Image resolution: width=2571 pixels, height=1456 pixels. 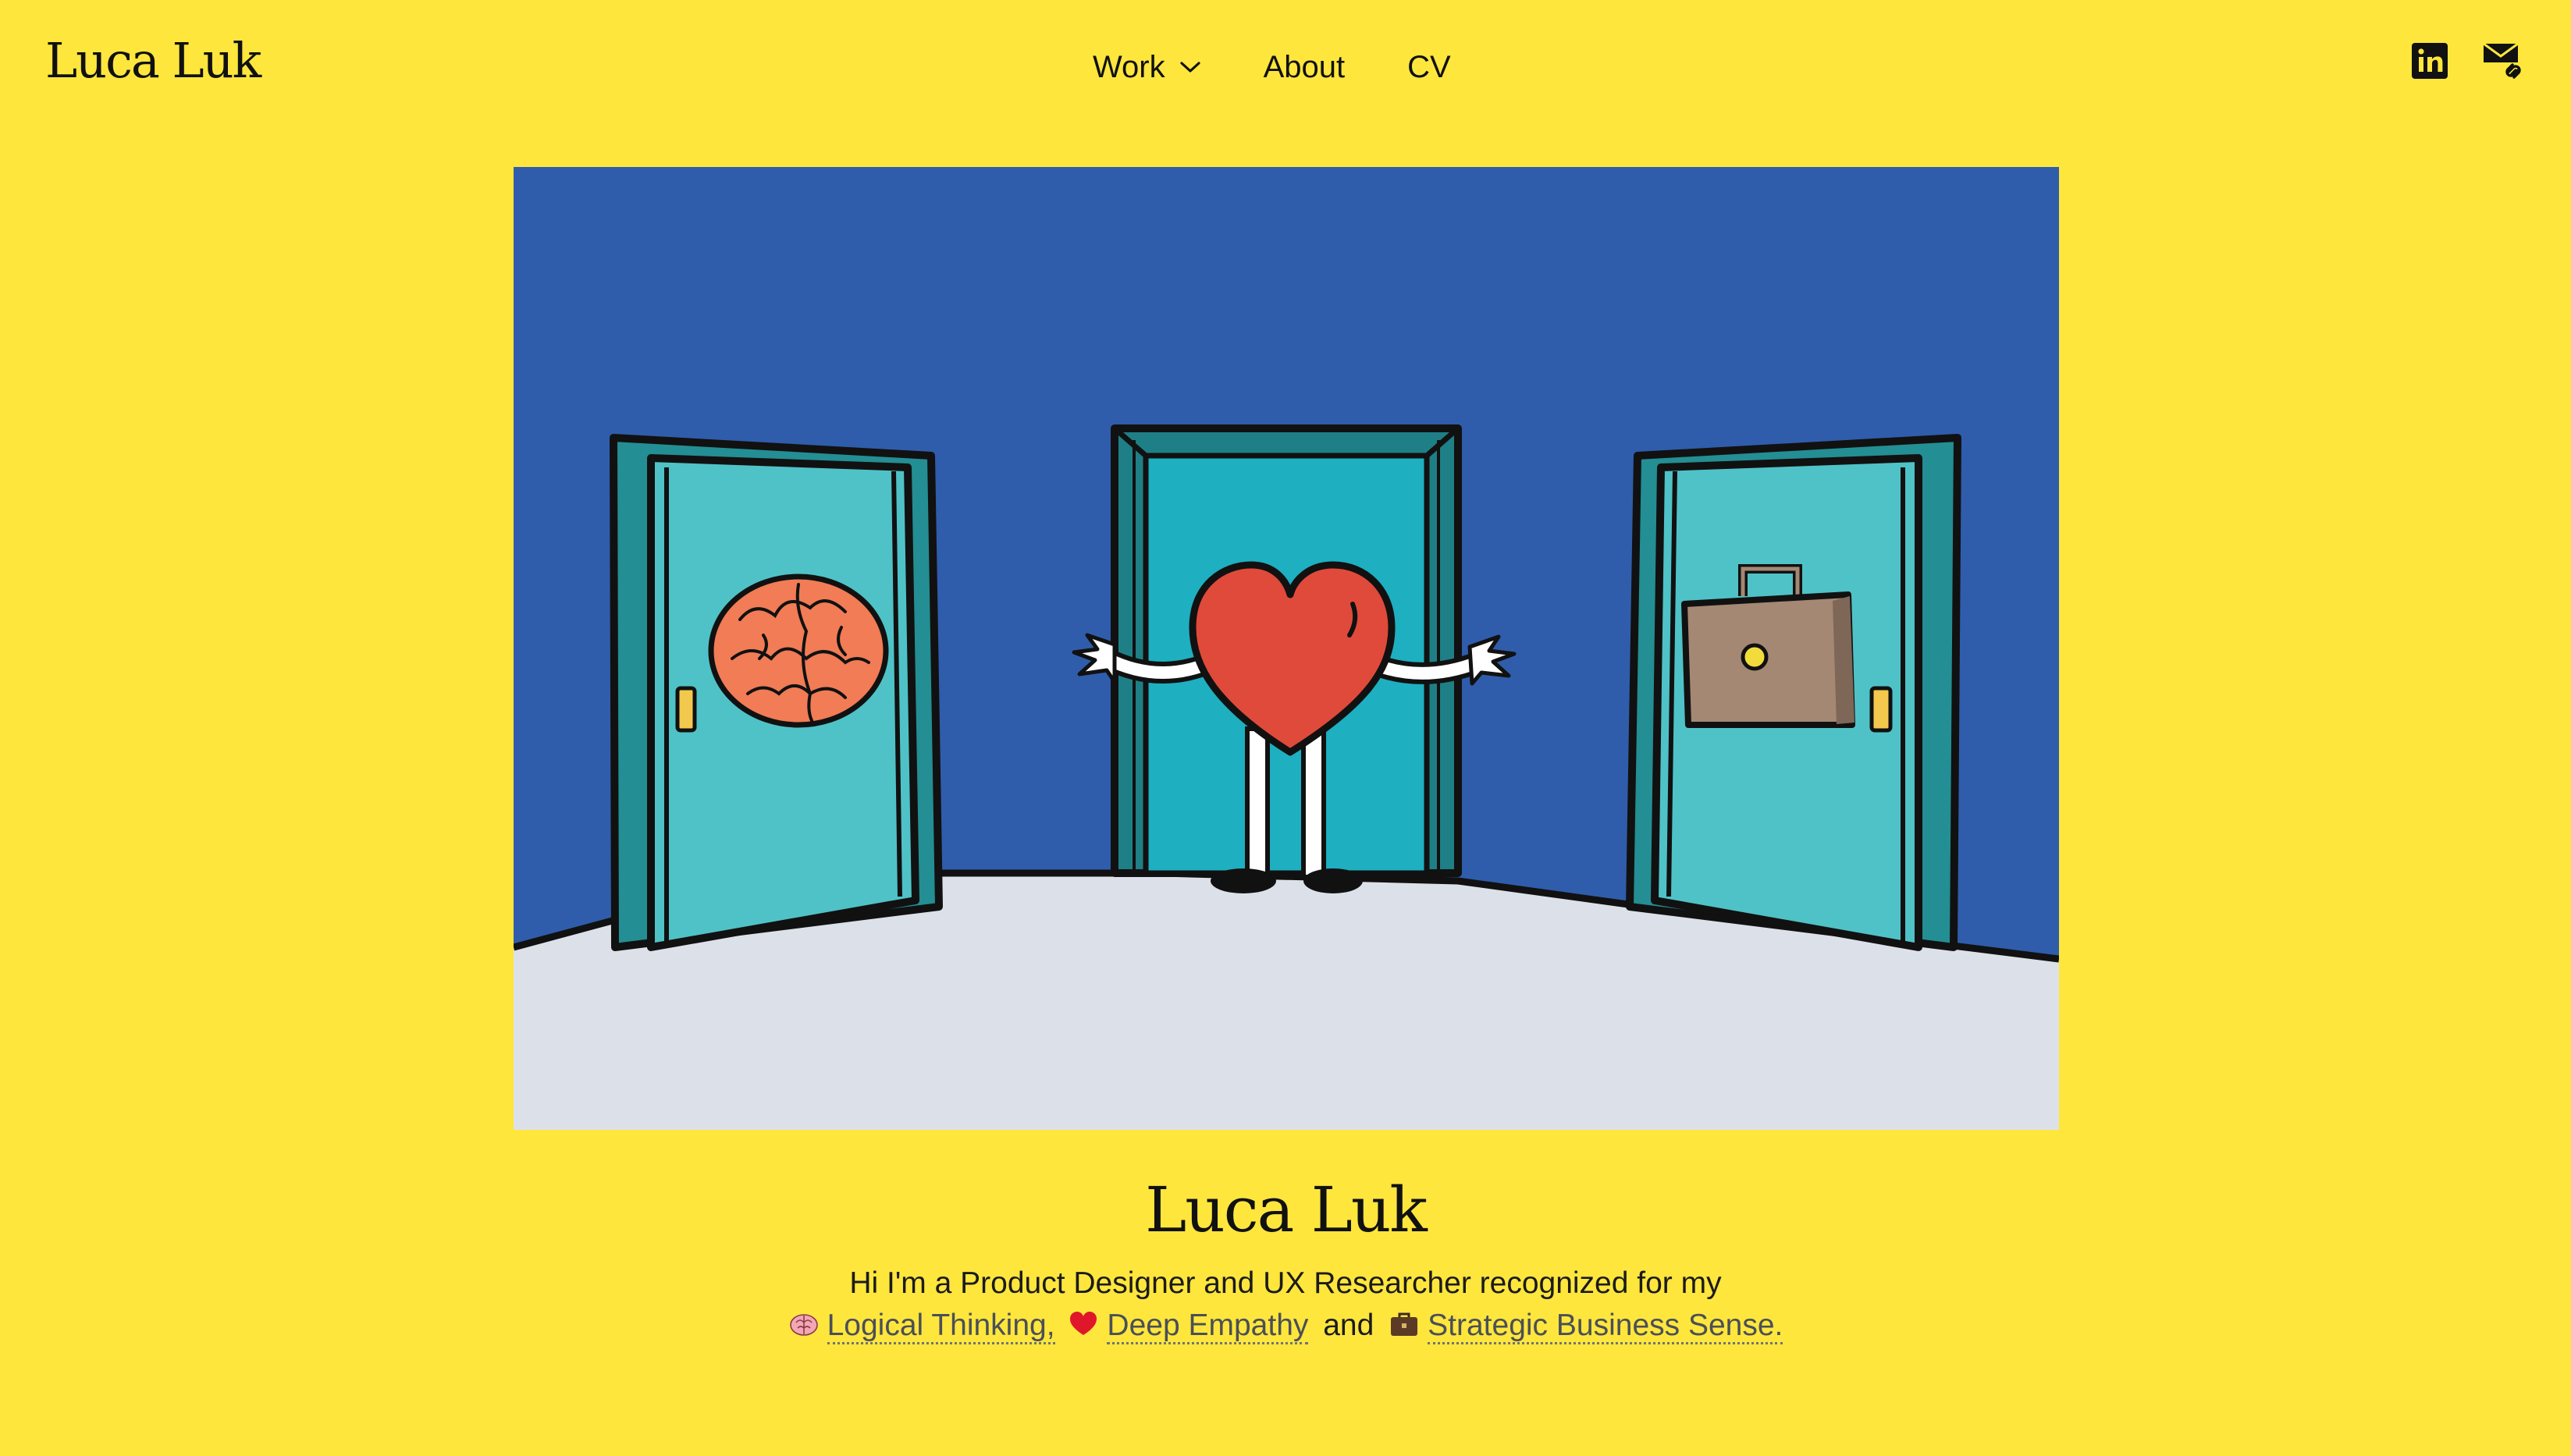 What do you see at coordinates (1348, 1326) in the screenshot?
I see `intro-connector: and` at bounding box center [1348, 1326].